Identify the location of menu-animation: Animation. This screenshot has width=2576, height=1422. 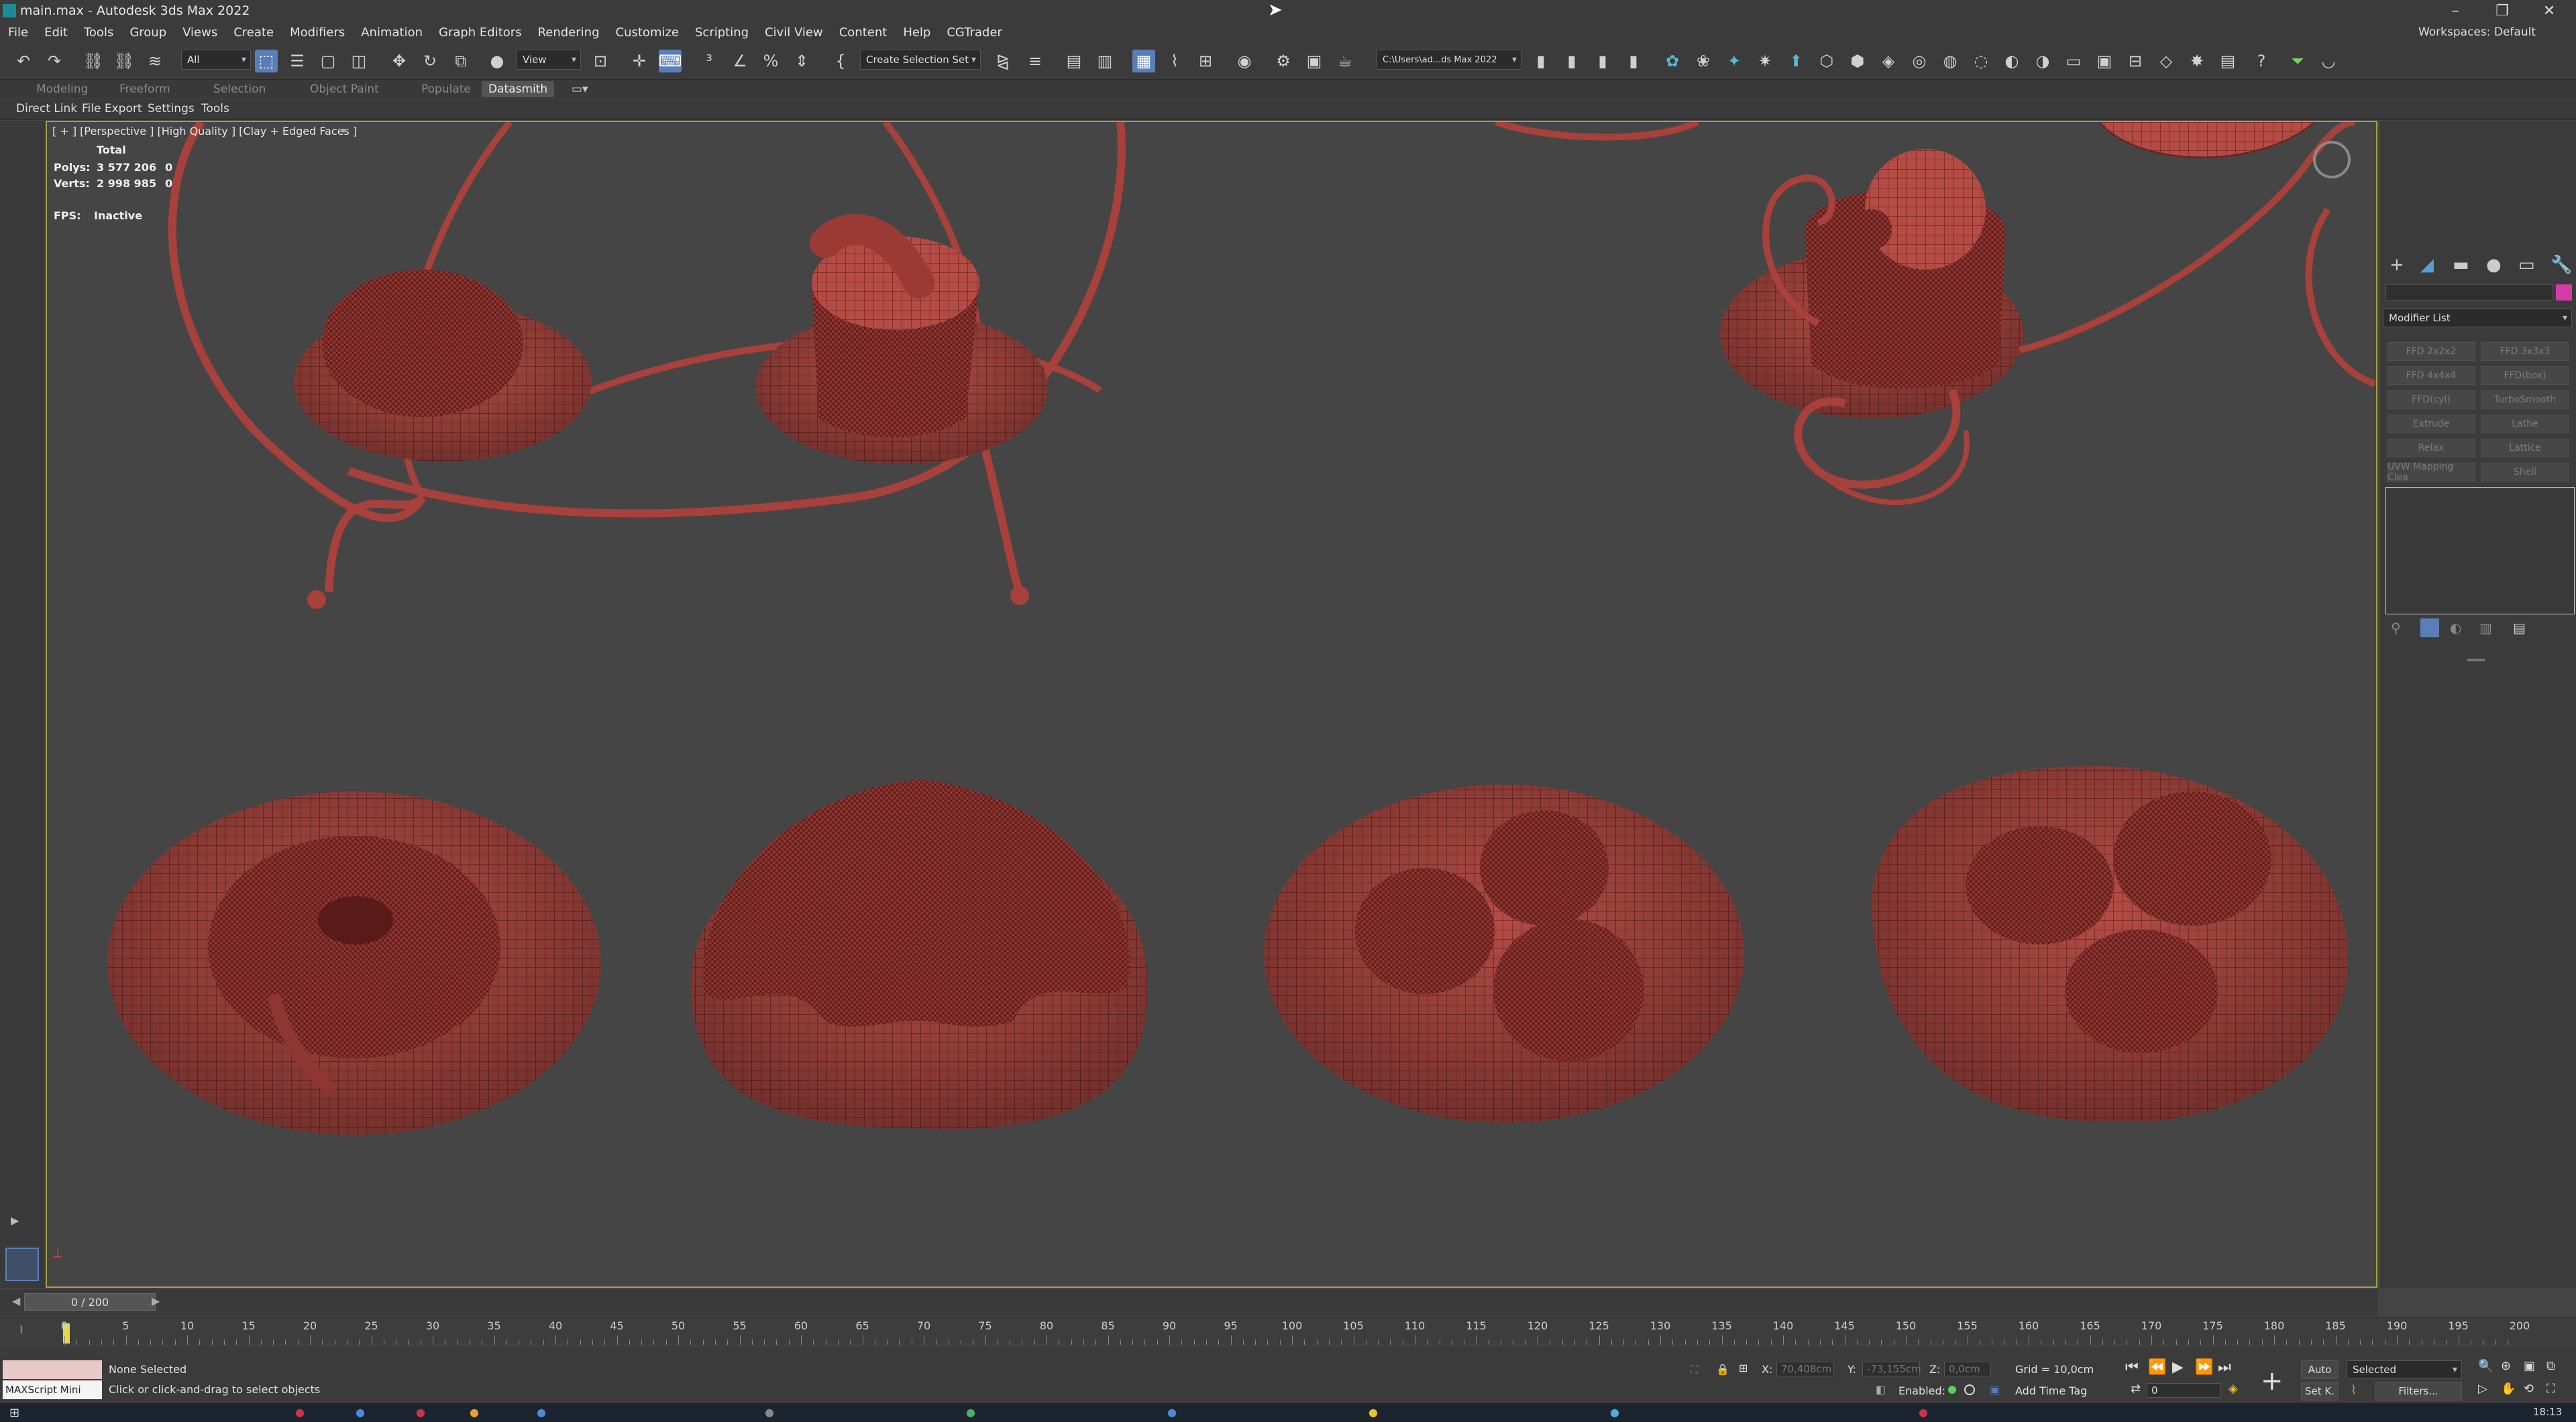
(392, 32).